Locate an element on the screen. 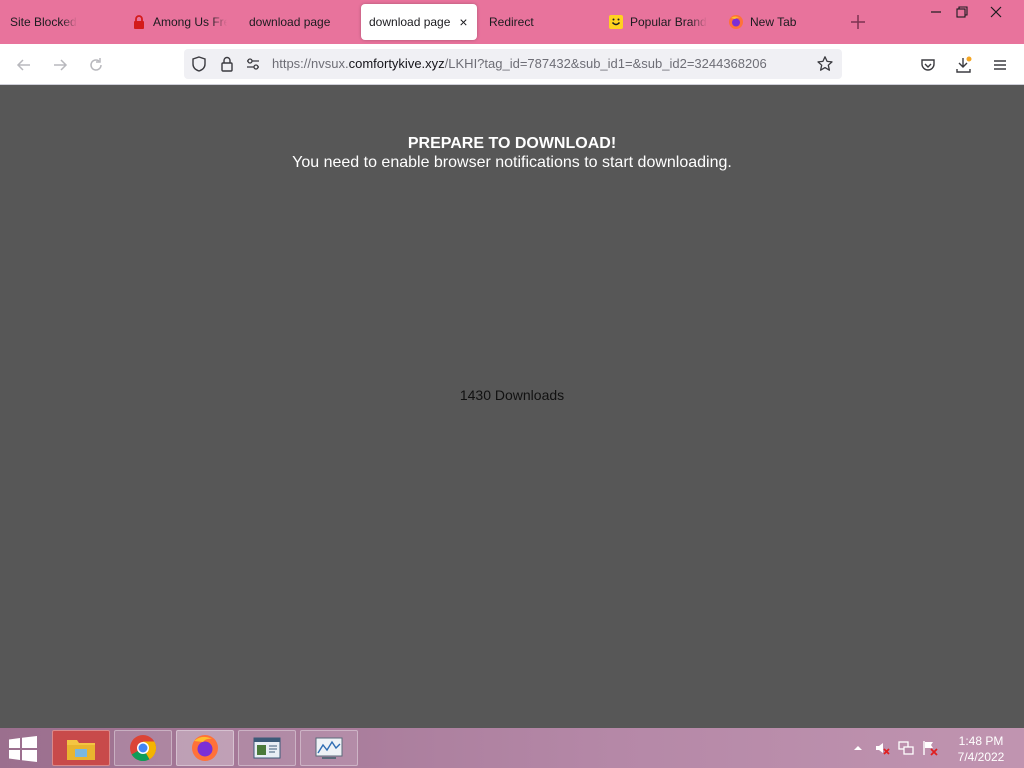 Image resolution: width=1024 pixels, height=768 pixels. taskbar-app-window is located at coordinates (267, 748).